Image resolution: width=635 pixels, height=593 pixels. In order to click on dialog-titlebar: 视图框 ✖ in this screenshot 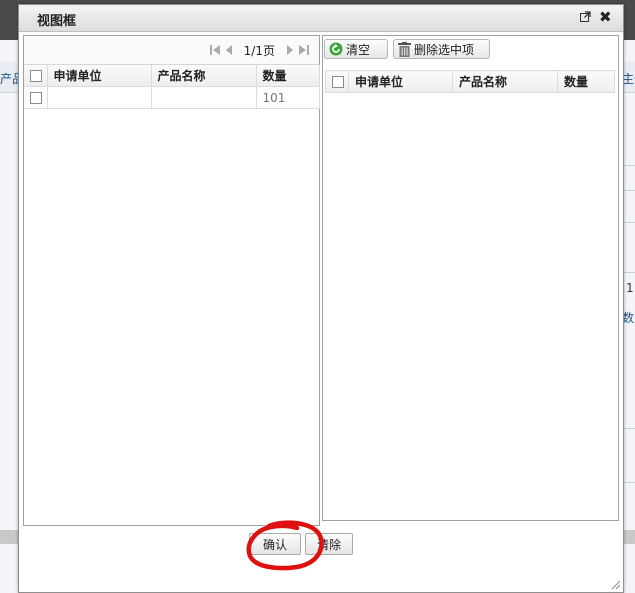, I will do `click(321, 18)`.